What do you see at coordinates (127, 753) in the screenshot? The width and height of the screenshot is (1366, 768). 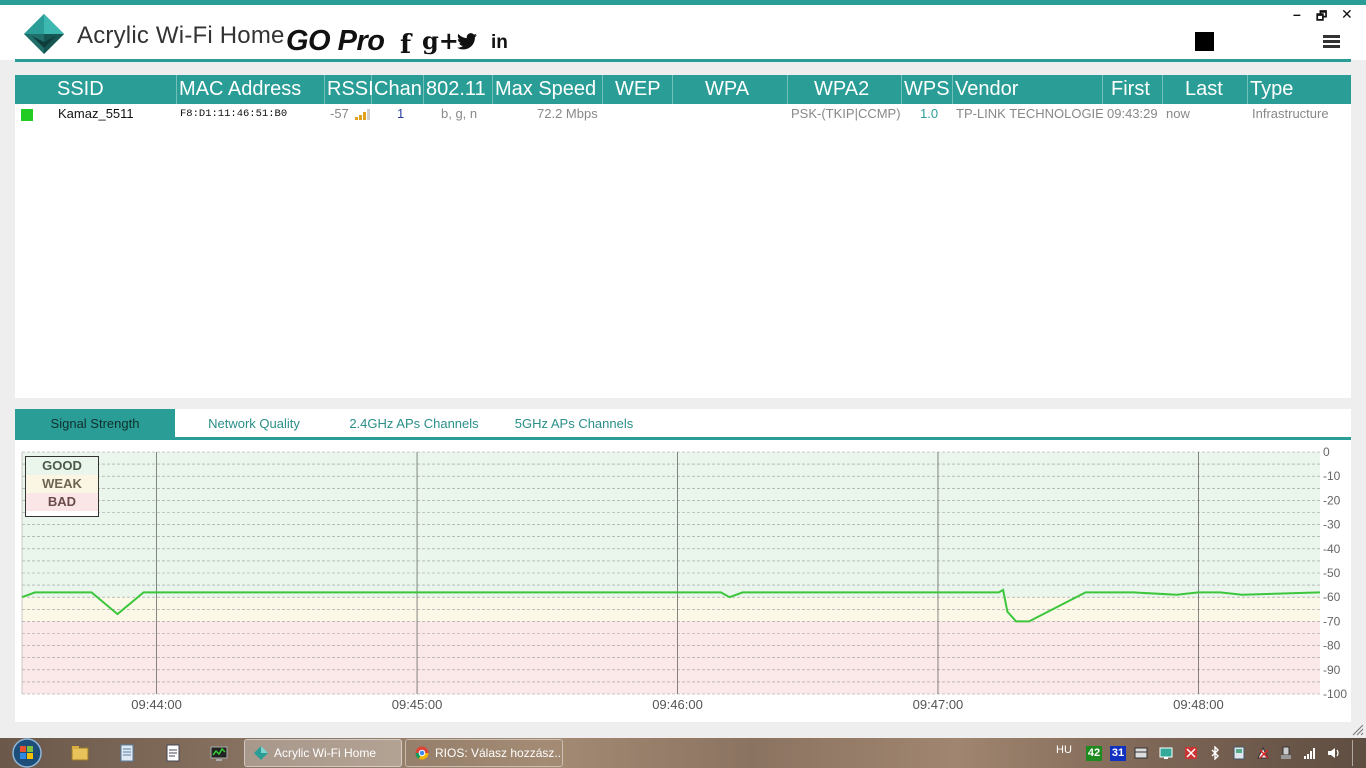 I see `notepad-icon` at bounding box center [127, 753].